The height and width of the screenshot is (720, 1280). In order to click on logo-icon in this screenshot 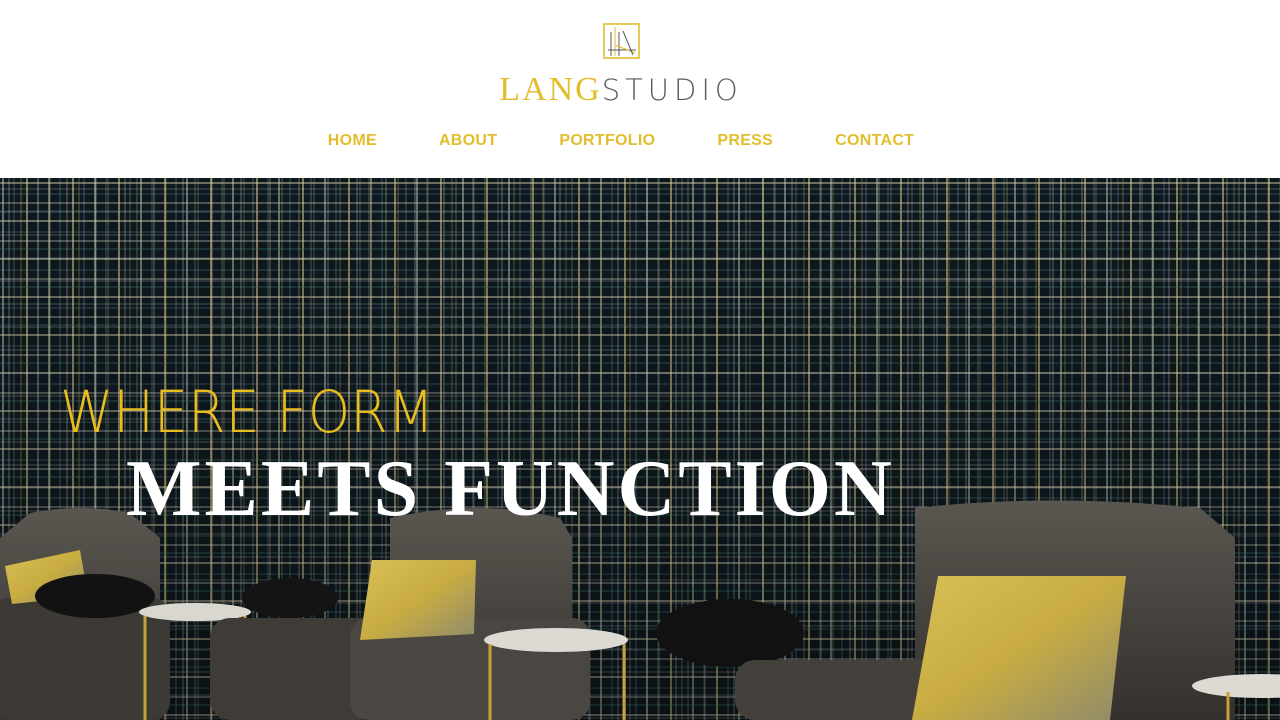, I will do `click(621, 41)`.